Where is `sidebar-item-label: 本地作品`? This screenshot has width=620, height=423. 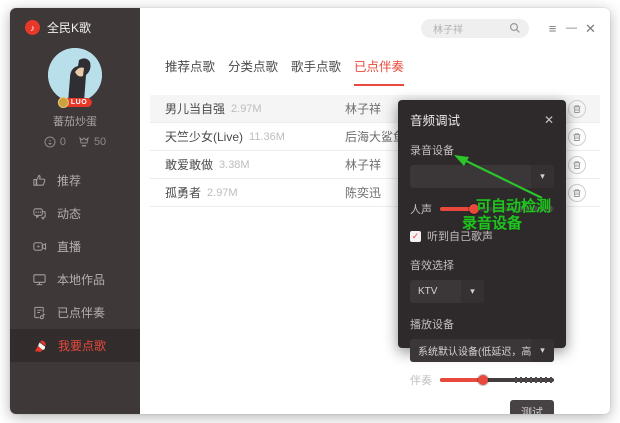 sidebar-item-label: 本地作品 is located at coordinates (81, 280).